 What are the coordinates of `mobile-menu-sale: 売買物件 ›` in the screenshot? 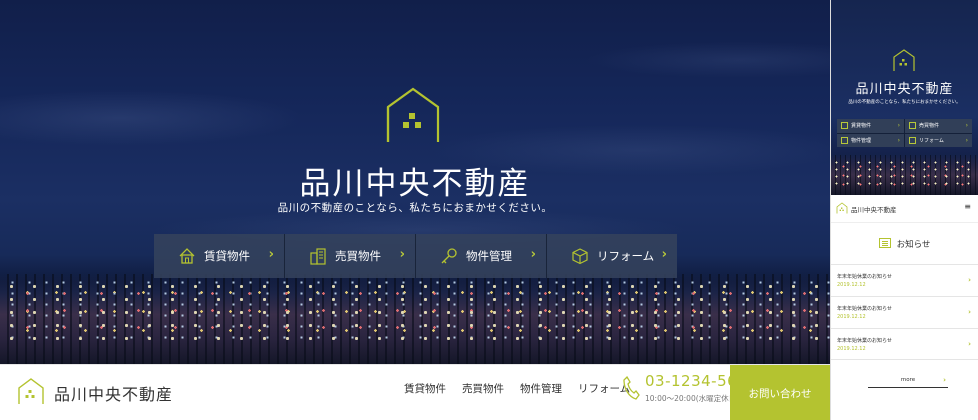 It's located at (938, 126).